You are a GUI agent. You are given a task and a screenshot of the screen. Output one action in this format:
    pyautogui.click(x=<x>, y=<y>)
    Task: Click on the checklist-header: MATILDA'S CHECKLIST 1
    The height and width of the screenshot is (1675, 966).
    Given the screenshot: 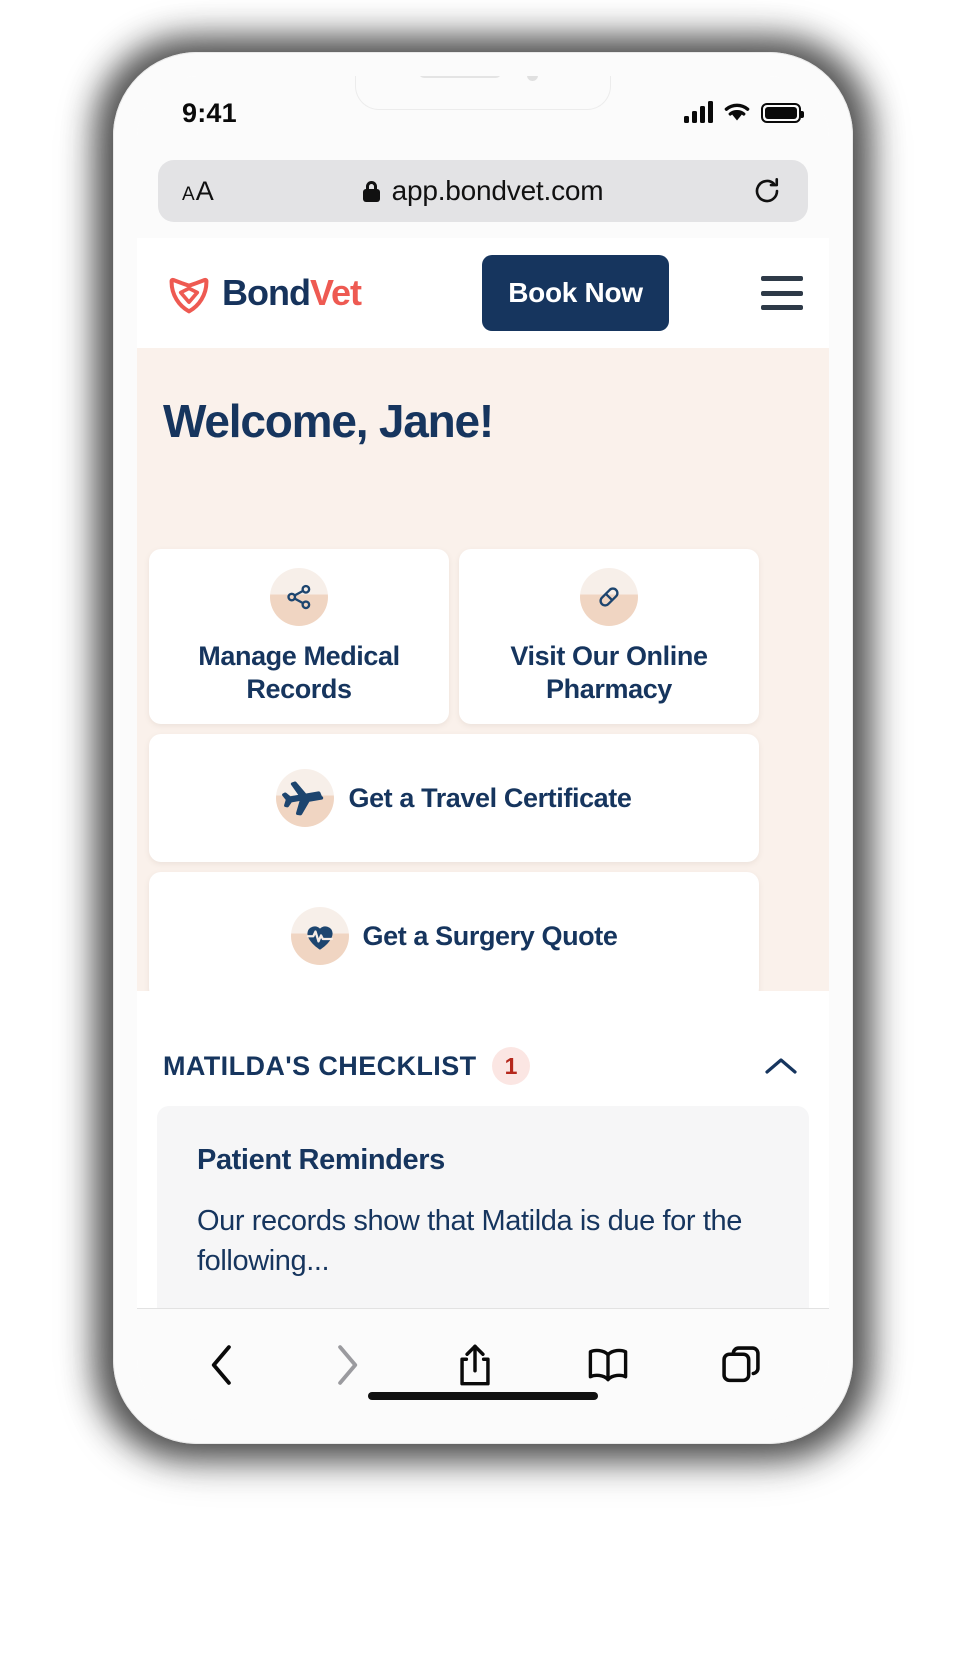 What is the action you would take?
    pyautogui.click(x=483, y=1066)
    